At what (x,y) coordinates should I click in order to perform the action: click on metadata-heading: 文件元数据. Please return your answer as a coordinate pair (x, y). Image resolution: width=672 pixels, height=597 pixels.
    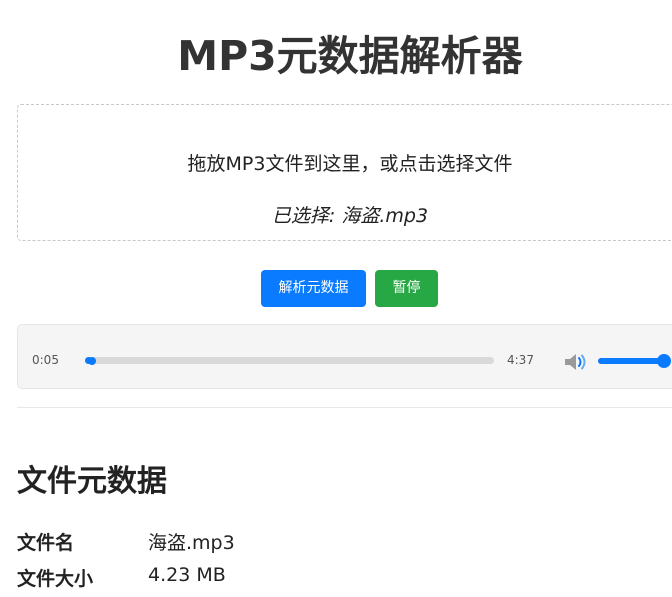
    Looking at the image, I should click on (92, 481).